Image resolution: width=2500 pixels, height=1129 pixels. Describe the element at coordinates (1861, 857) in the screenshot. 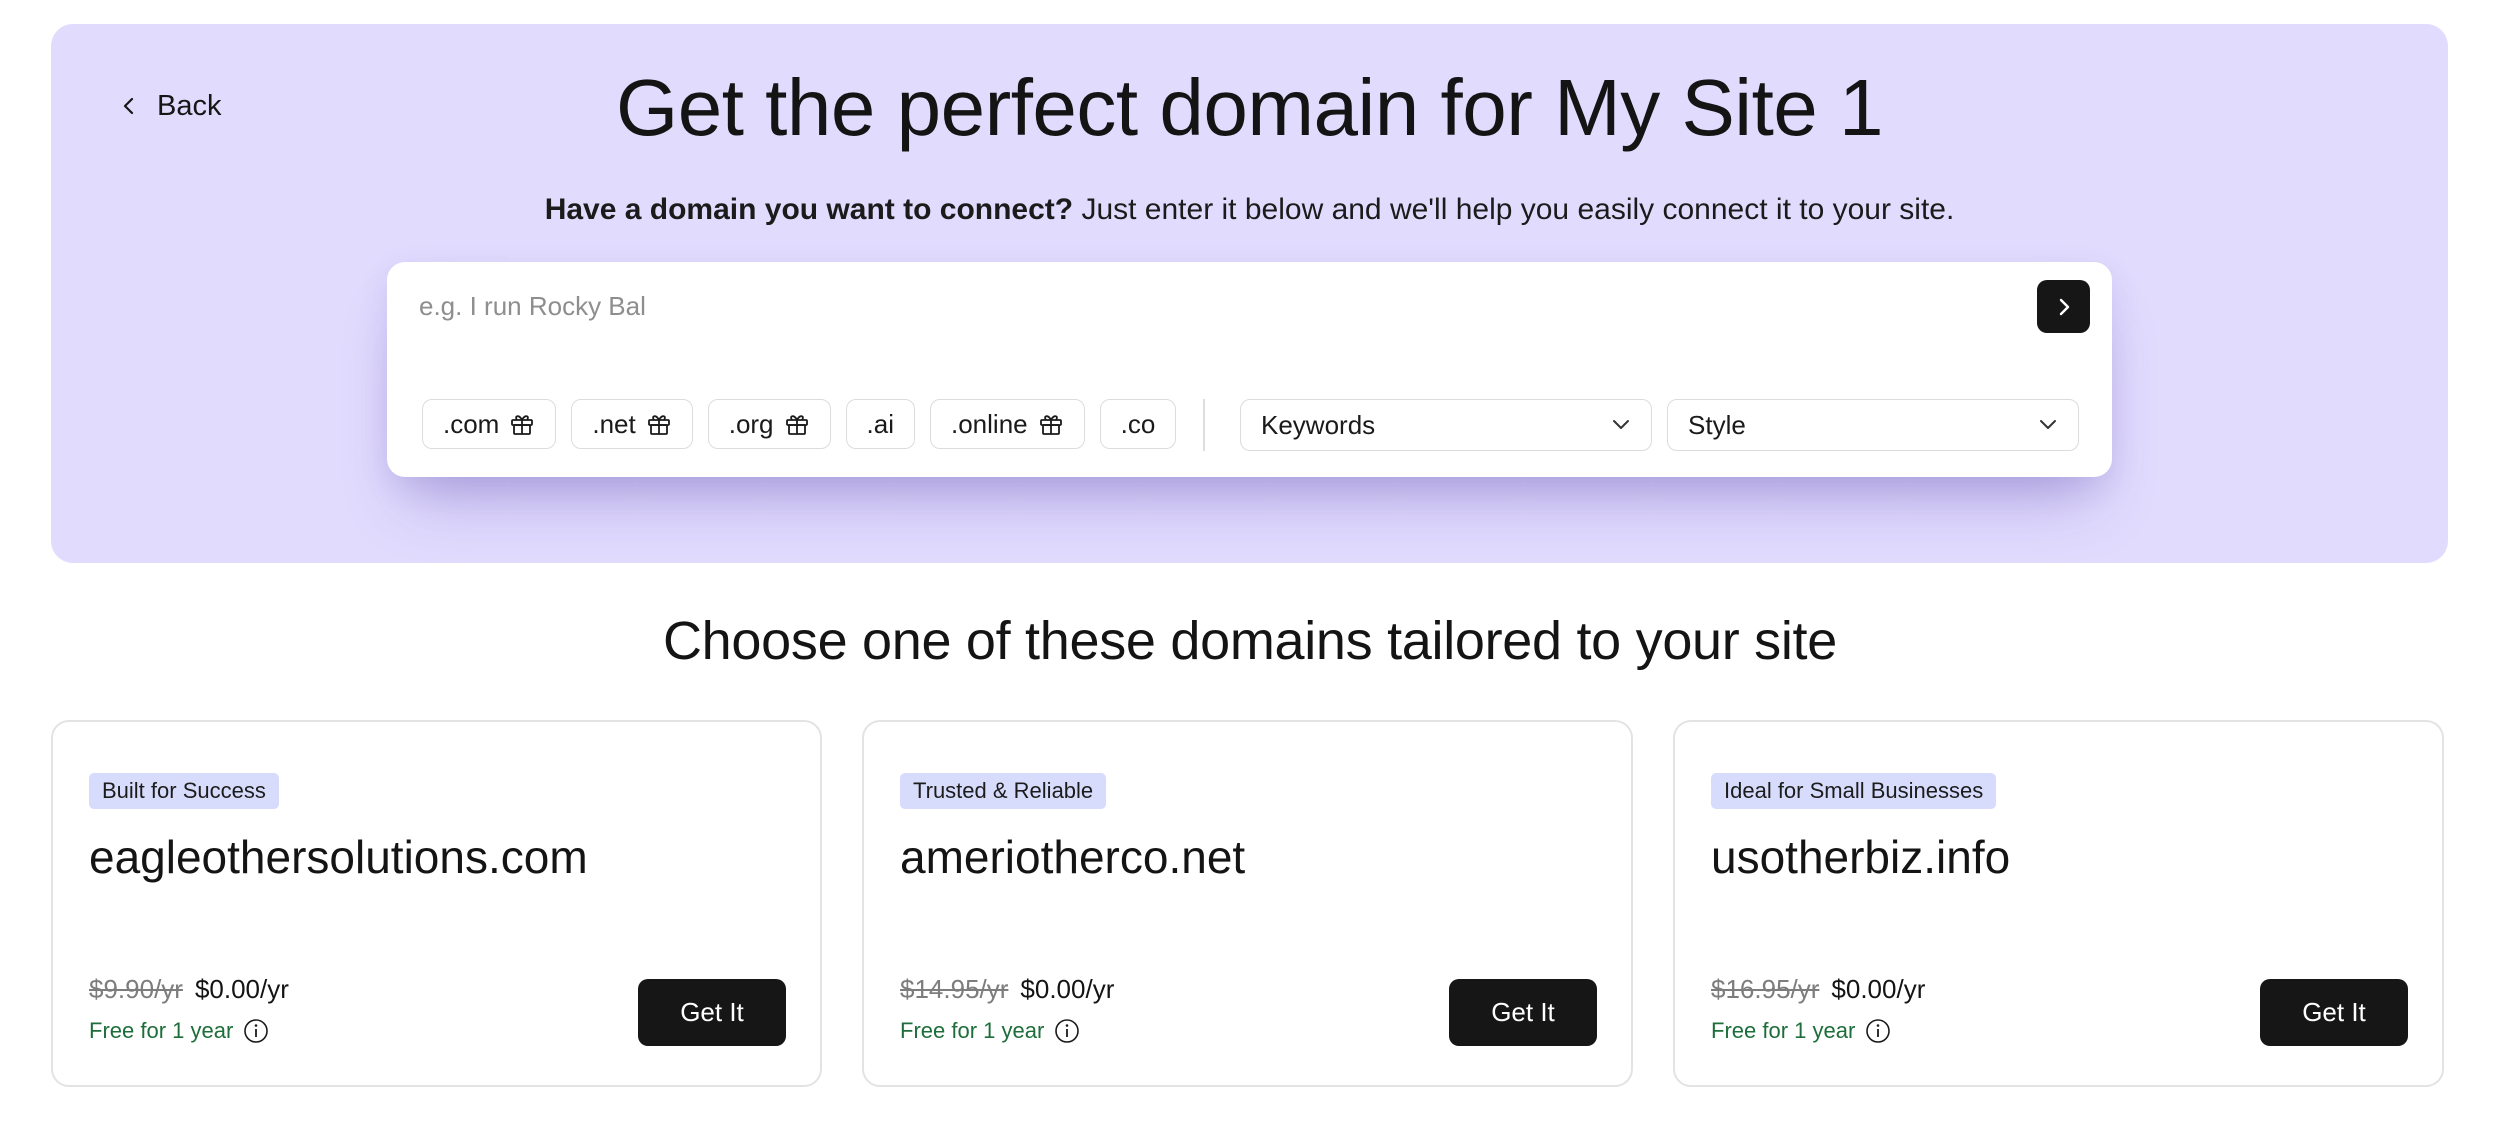

I see `domain-name: usotherbiz.info` at that location.